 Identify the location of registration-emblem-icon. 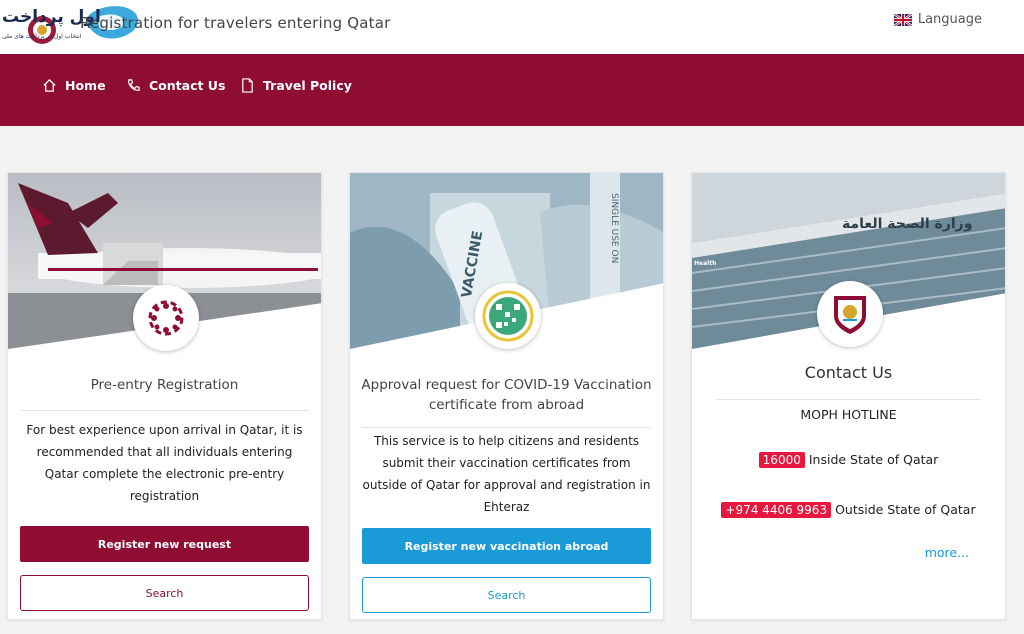
(166, 318).